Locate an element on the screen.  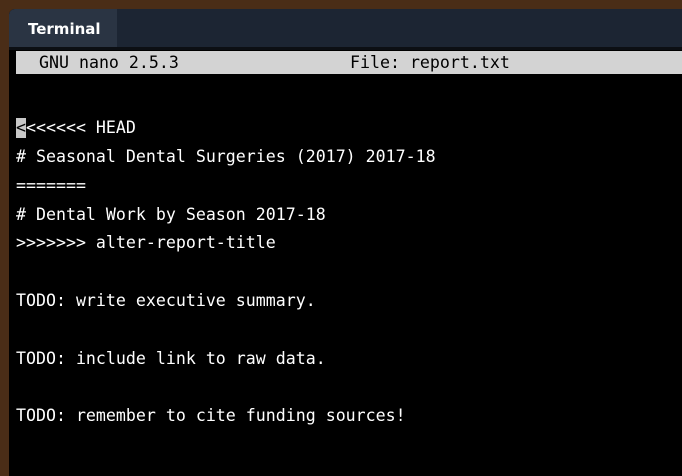
editor-line-title-branch: # Dental Work by Season 2017-18 is located at coordinates (171, 214).